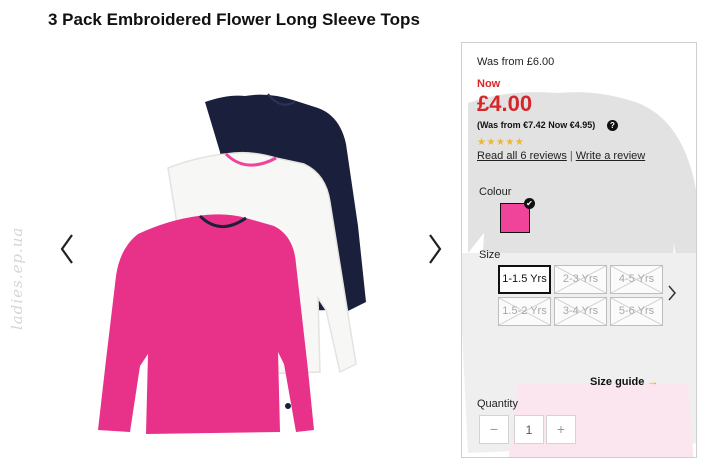  What do you see at coordinates (505, 103) in the screenshot?
I see `current-price: £4.00` at bounding box center [505, 103].